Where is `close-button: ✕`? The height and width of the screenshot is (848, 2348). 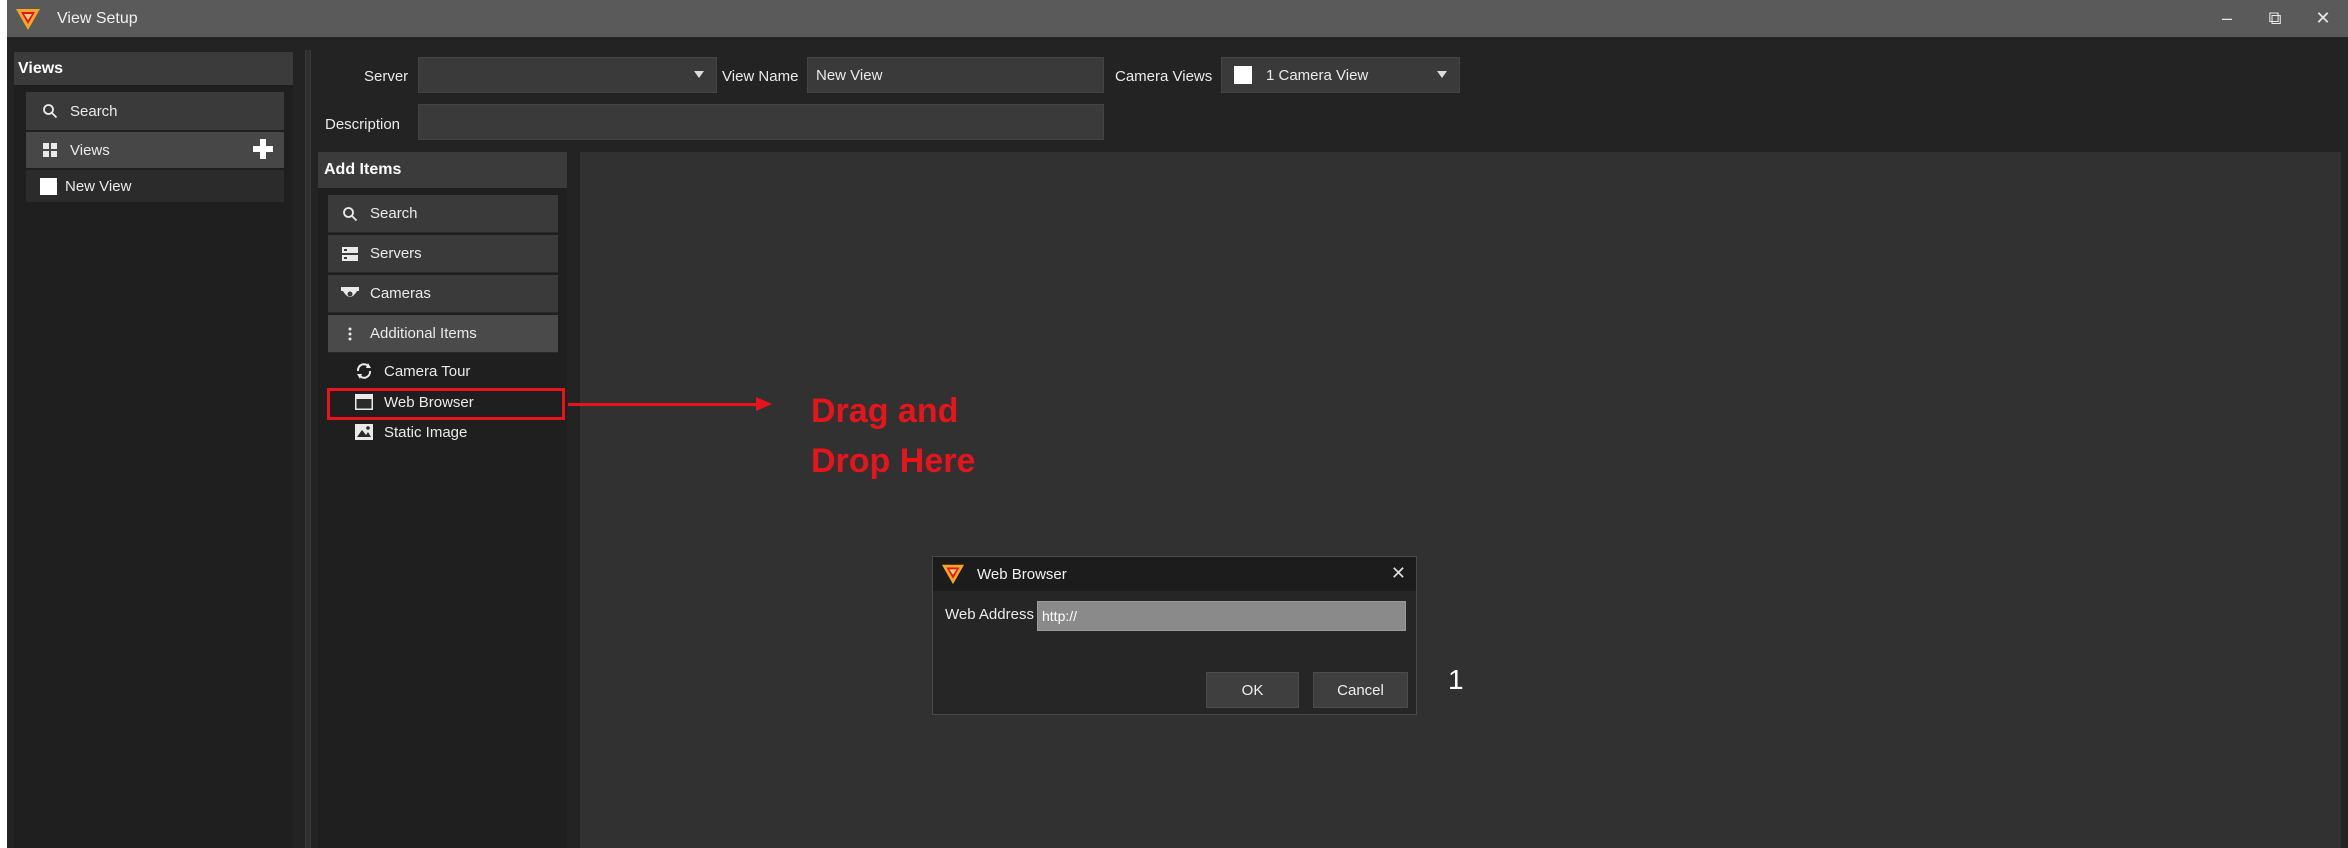 close-button: ✕ is located at coordinates (2323, 18).